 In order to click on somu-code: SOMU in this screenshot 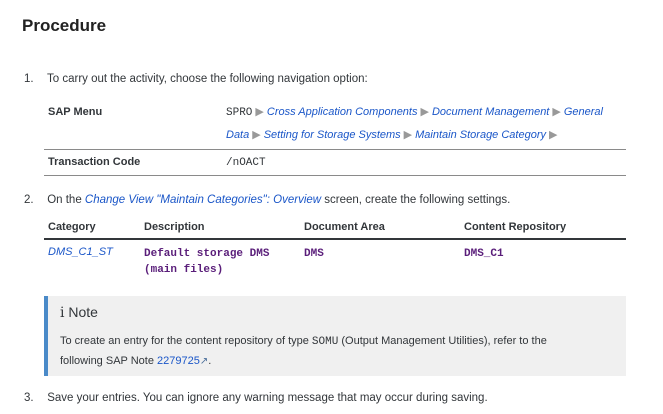, I will do `click(325, 342)`.